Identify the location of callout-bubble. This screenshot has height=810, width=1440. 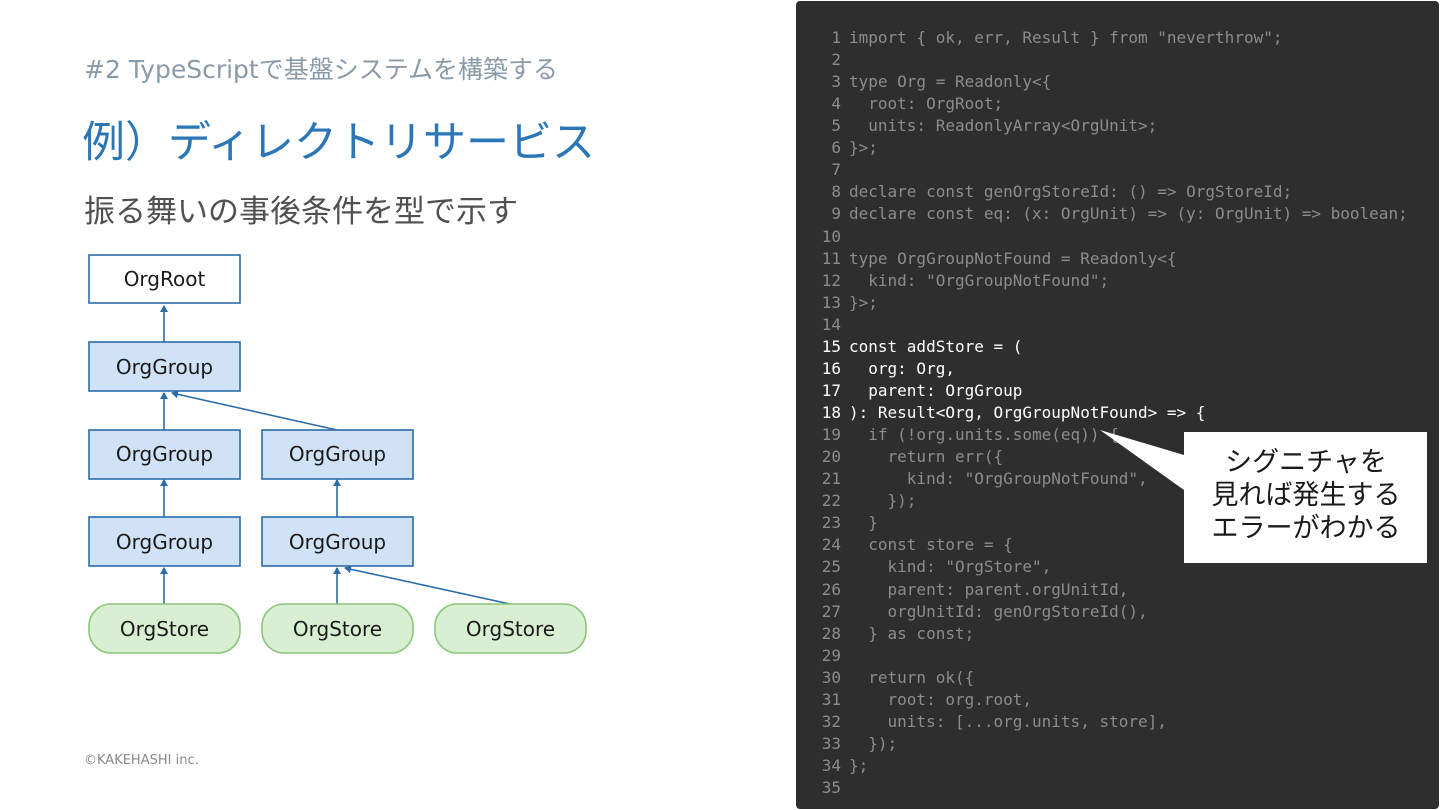
(1263, 496).